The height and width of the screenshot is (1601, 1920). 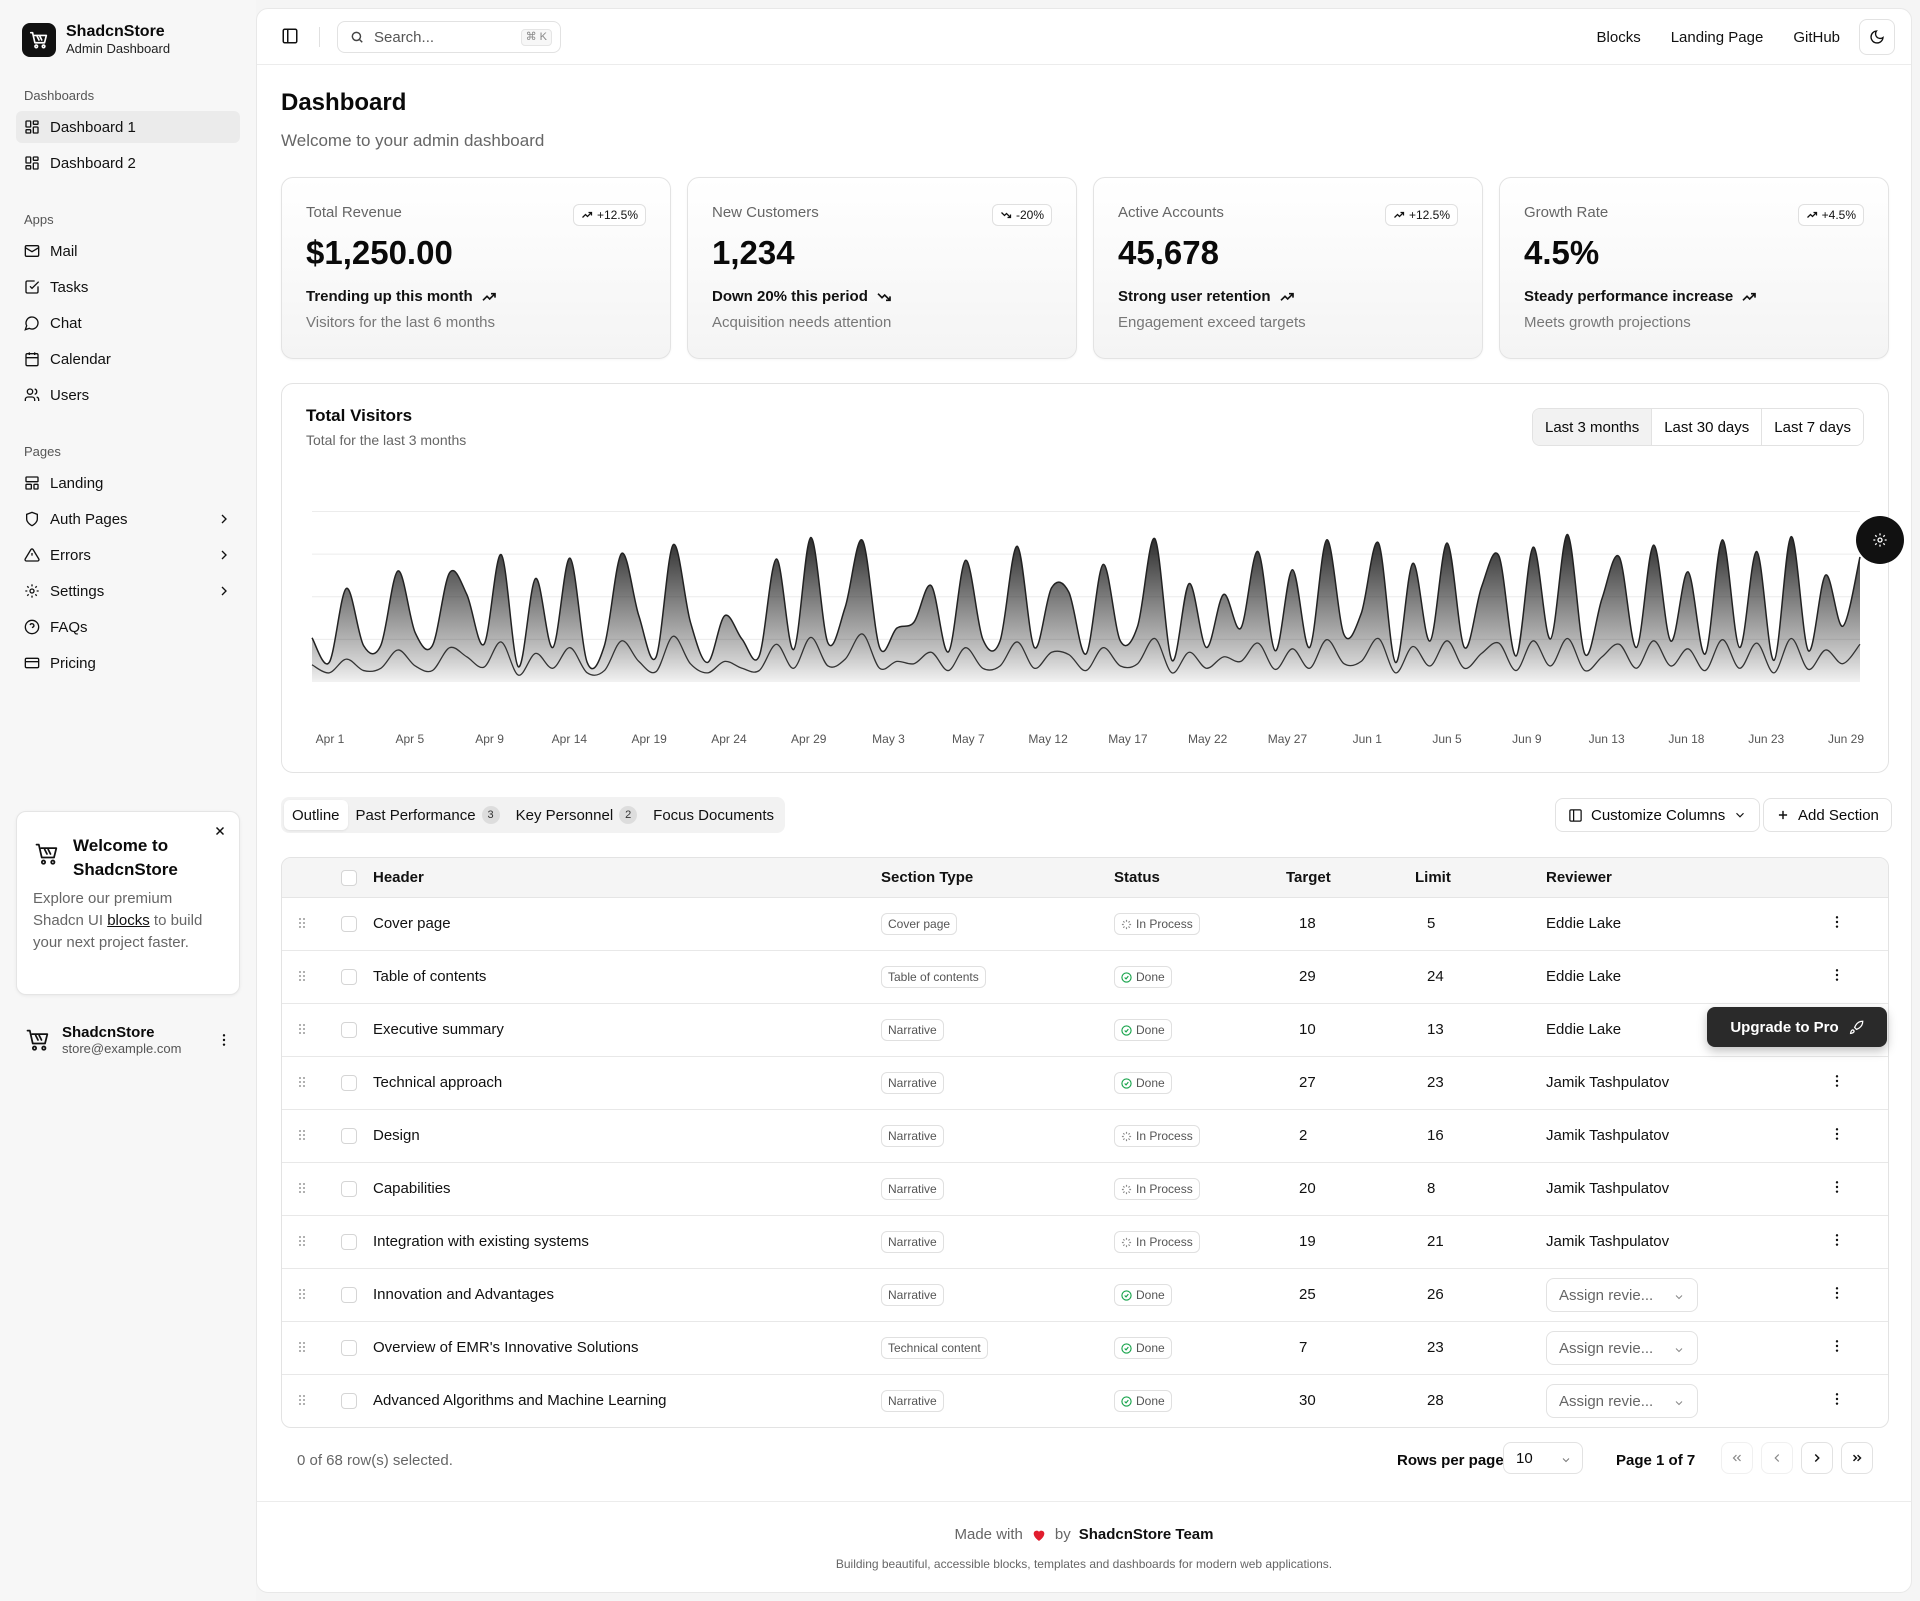 What do you see at coordinates (1303, 1347) in the screenshot?
I see `target-cell: 7` at bounding box center [1303, 1347].